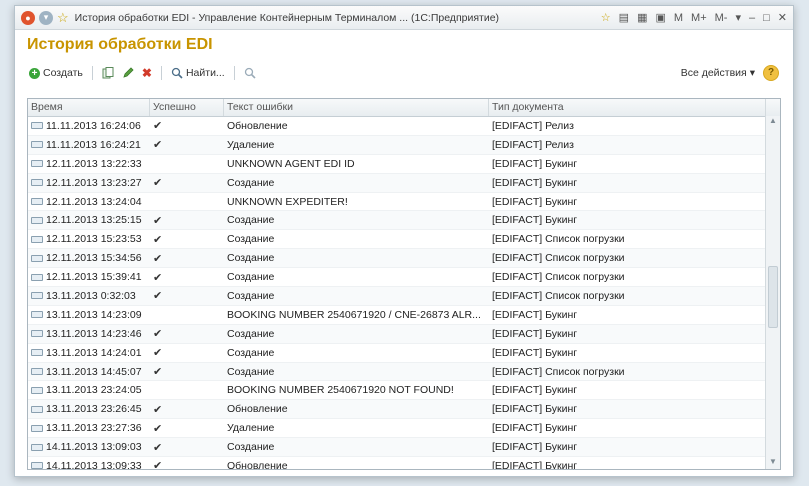 The width and height of the screenshot is (809, 486). I want to click on cell-error-text: Удаление, so click(251, 428).